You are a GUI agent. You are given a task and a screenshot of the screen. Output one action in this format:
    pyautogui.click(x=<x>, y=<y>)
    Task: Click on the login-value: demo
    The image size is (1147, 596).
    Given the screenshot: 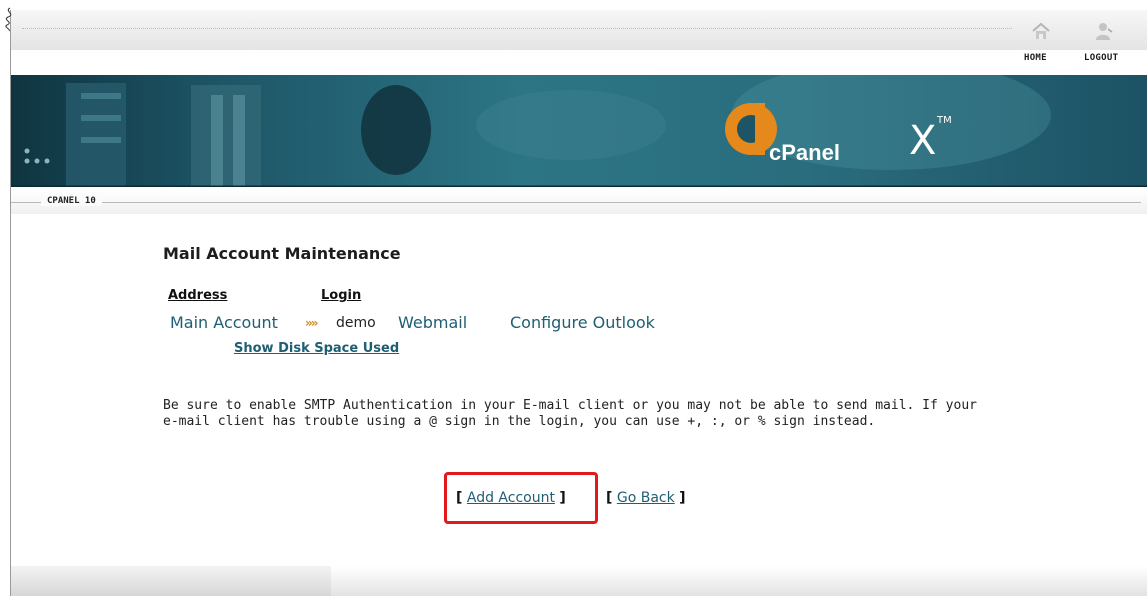 What is the action you would take?
    pyautogui.click(x=356, y=323)
    